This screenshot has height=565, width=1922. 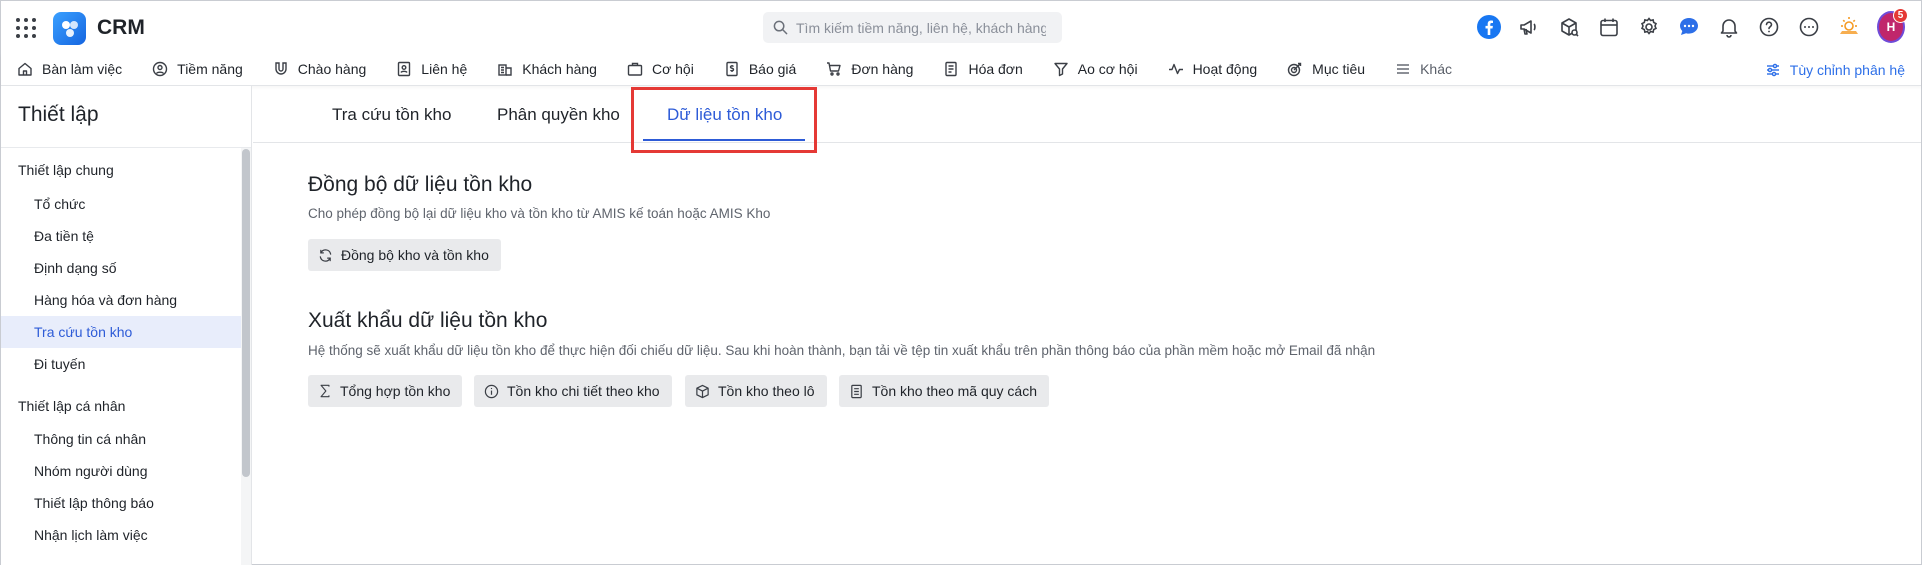 I want to click on active-tab-indicator, so click(x=724, y=140).